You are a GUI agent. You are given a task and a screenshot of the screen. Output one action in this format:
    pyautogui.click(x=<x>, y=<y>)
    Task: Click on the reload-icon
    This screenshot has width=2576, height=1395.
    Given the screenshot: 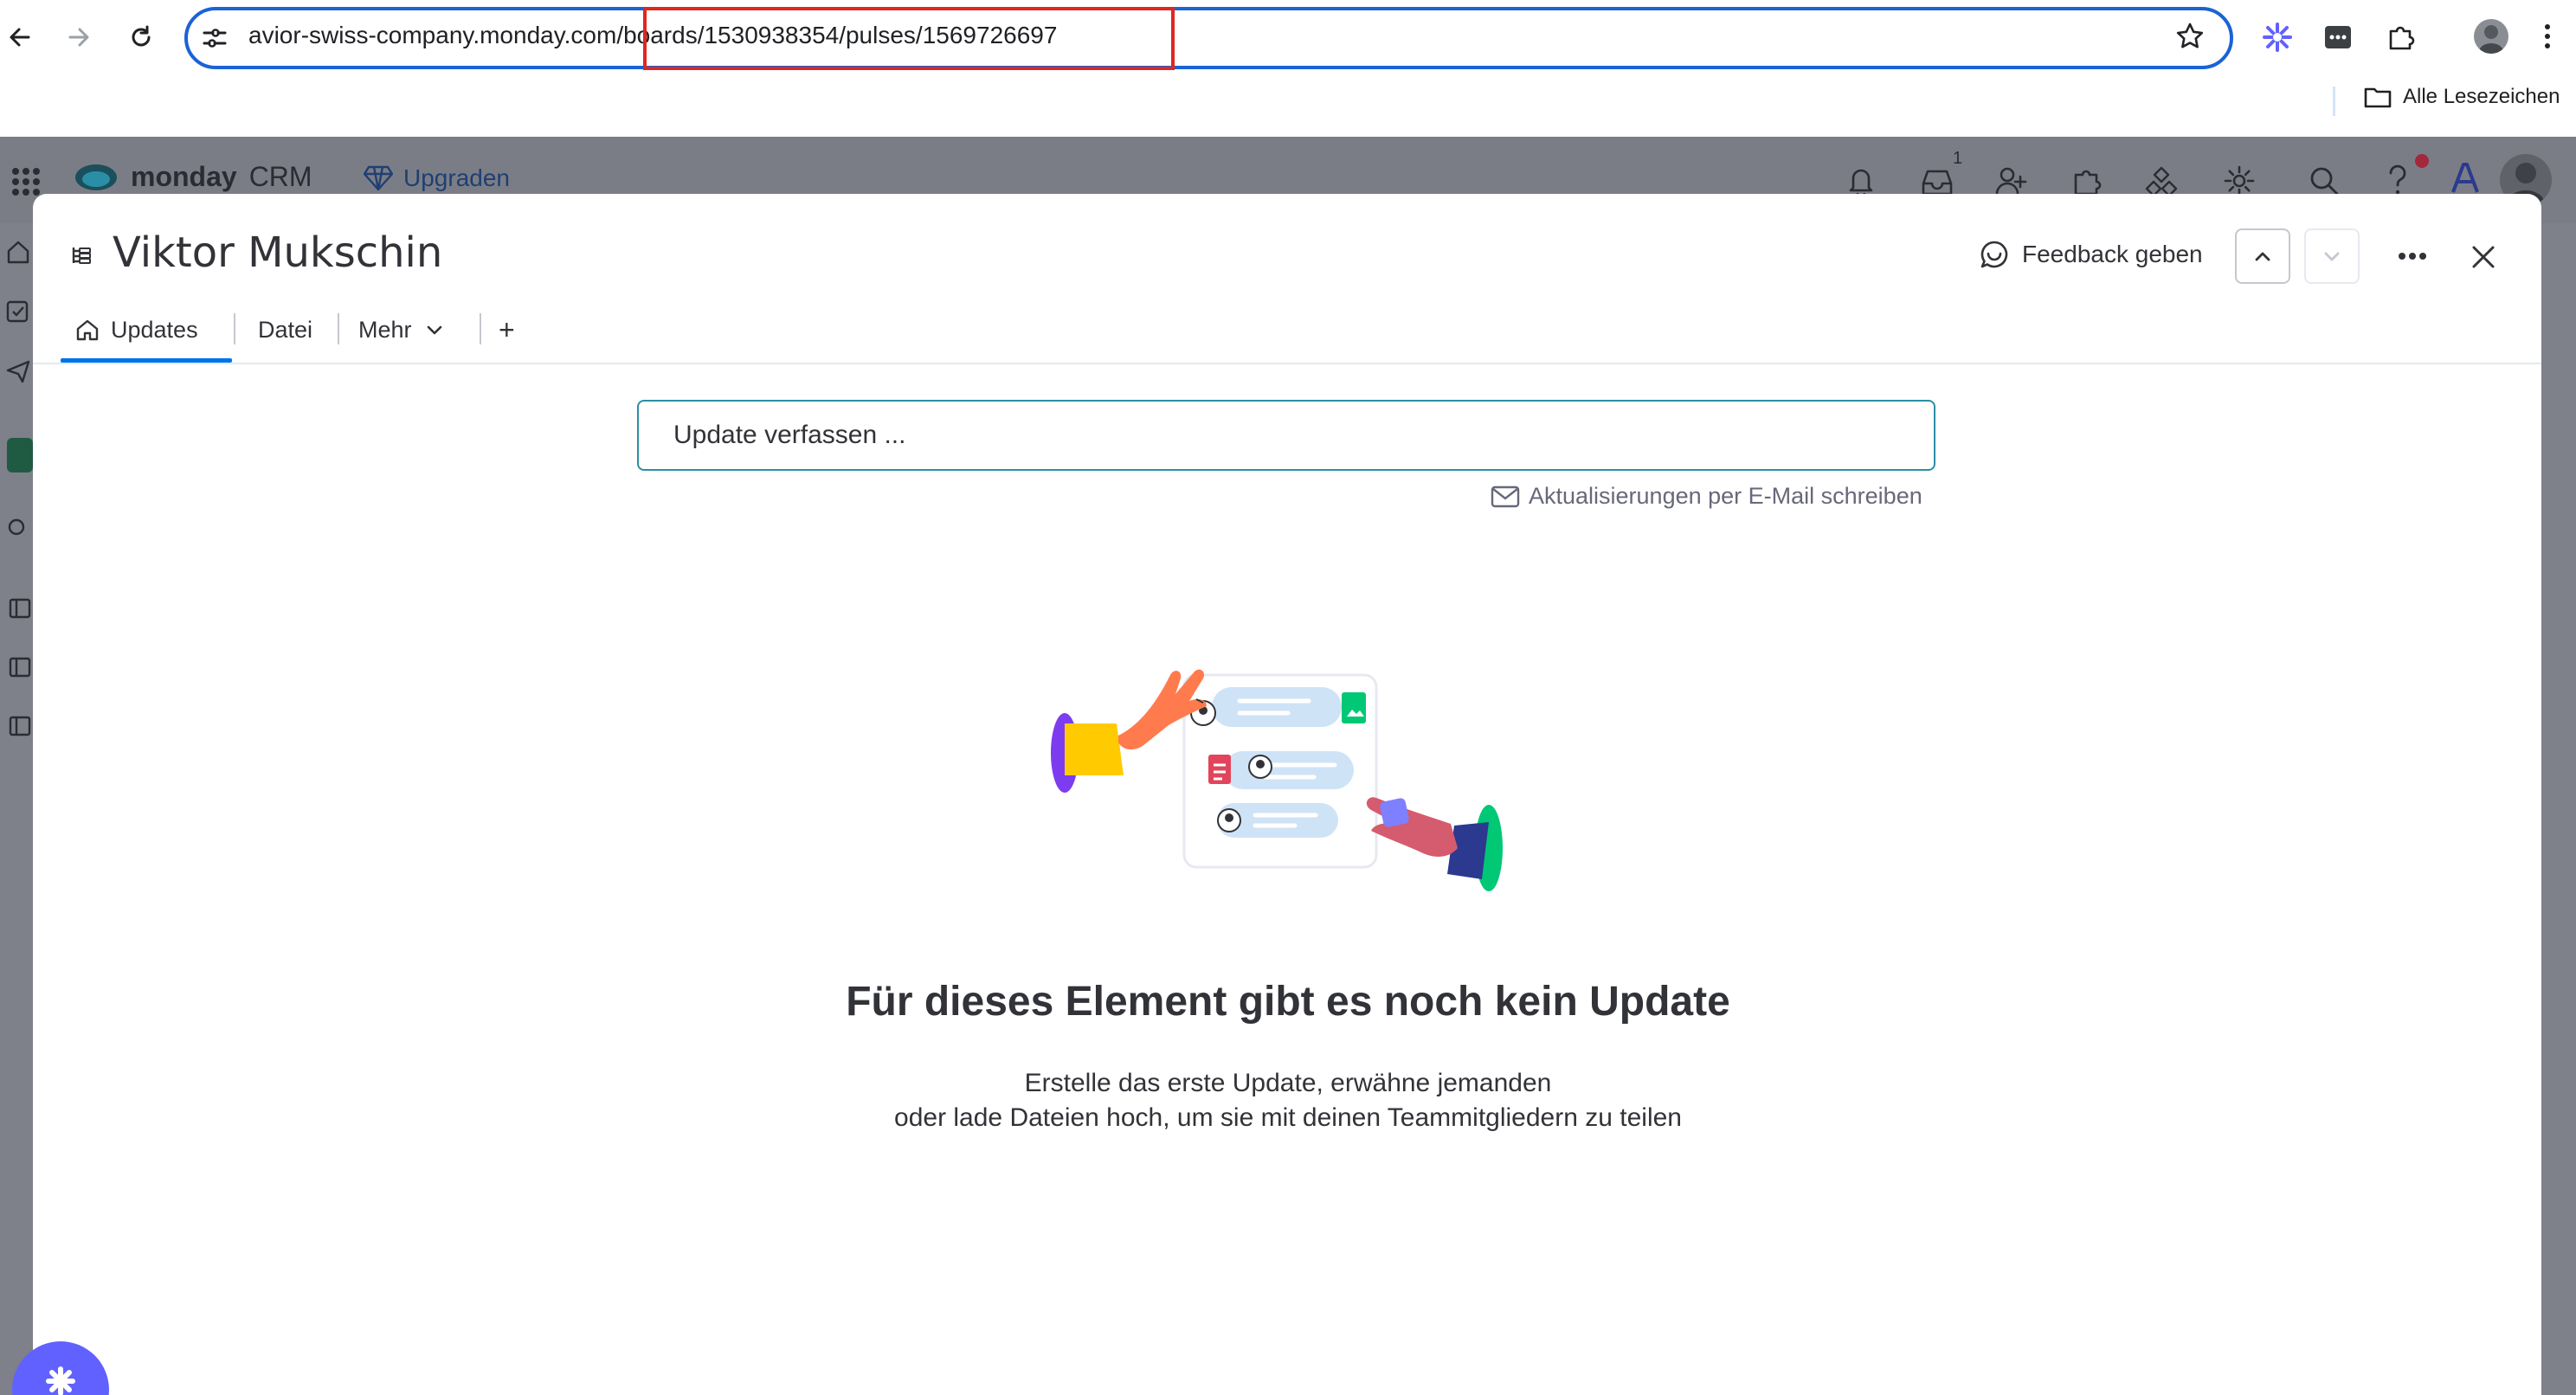 What is the action you would take?
    pyautogui.click(x=141, y=36)
    